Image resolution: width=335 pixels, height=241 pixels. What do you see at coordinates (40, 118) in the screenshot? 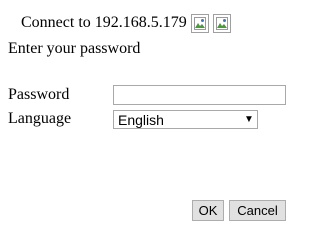
I see `language-label: Language` at bounding box center [40, 118].